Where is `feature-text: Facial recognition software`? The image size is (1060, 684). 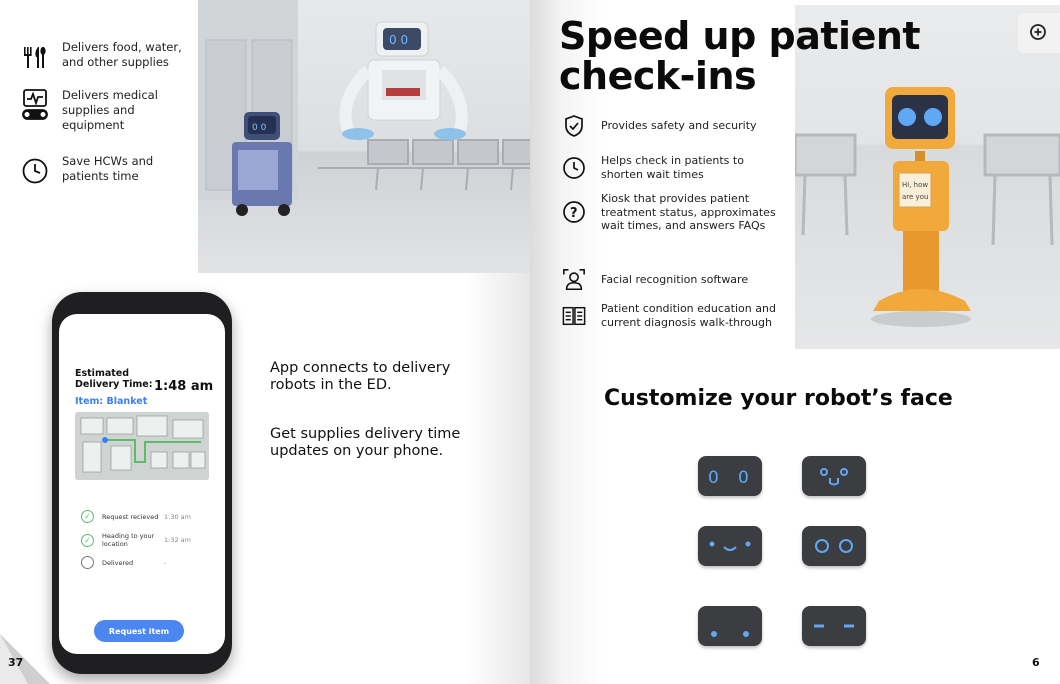 feature-text: Facial recognition software is located at coordinates (675, 280).